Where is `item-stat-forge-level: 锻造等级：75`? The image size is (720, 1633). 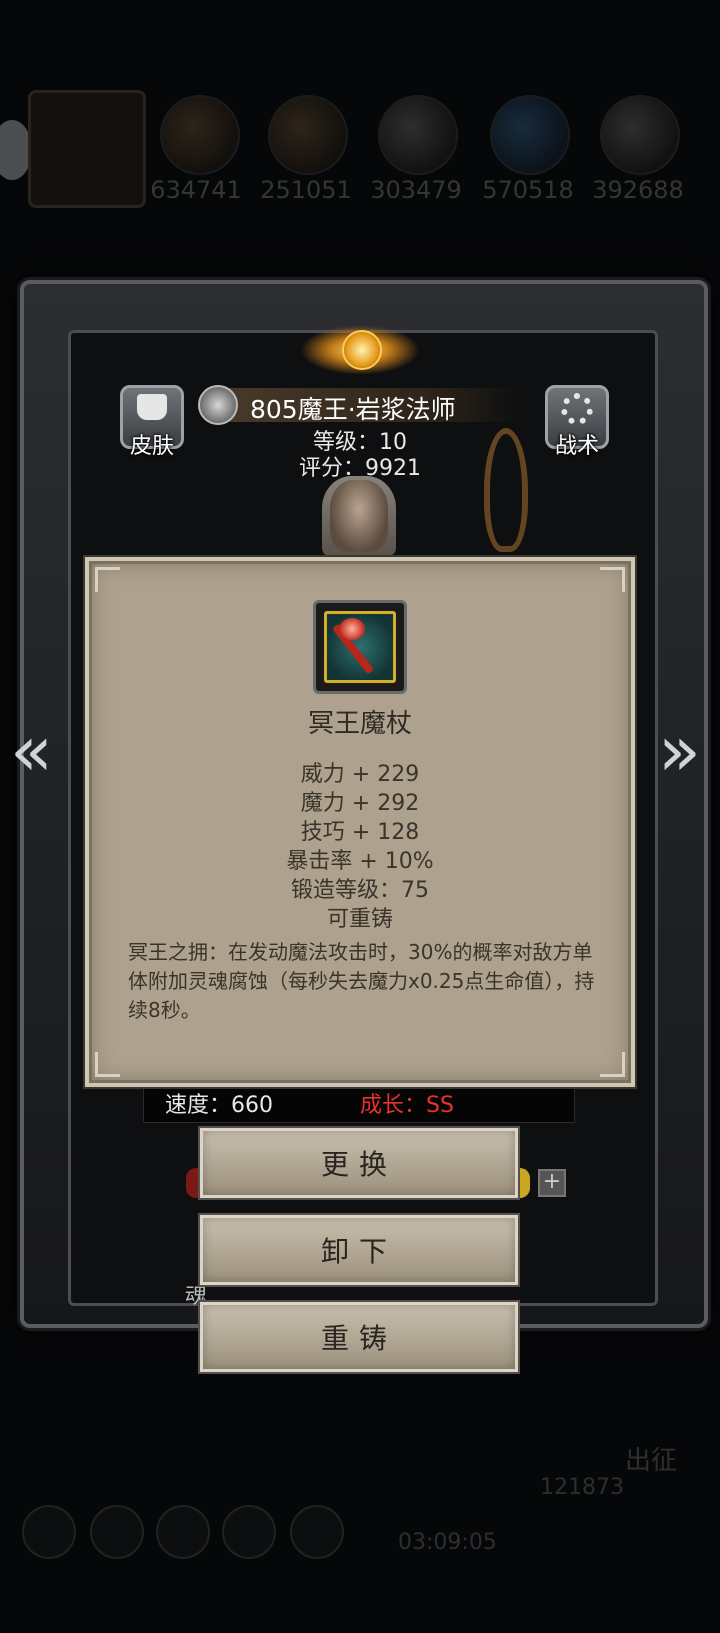 item-stat-forge-level: 锻造等级：75 is located at coordinates (360, 890).